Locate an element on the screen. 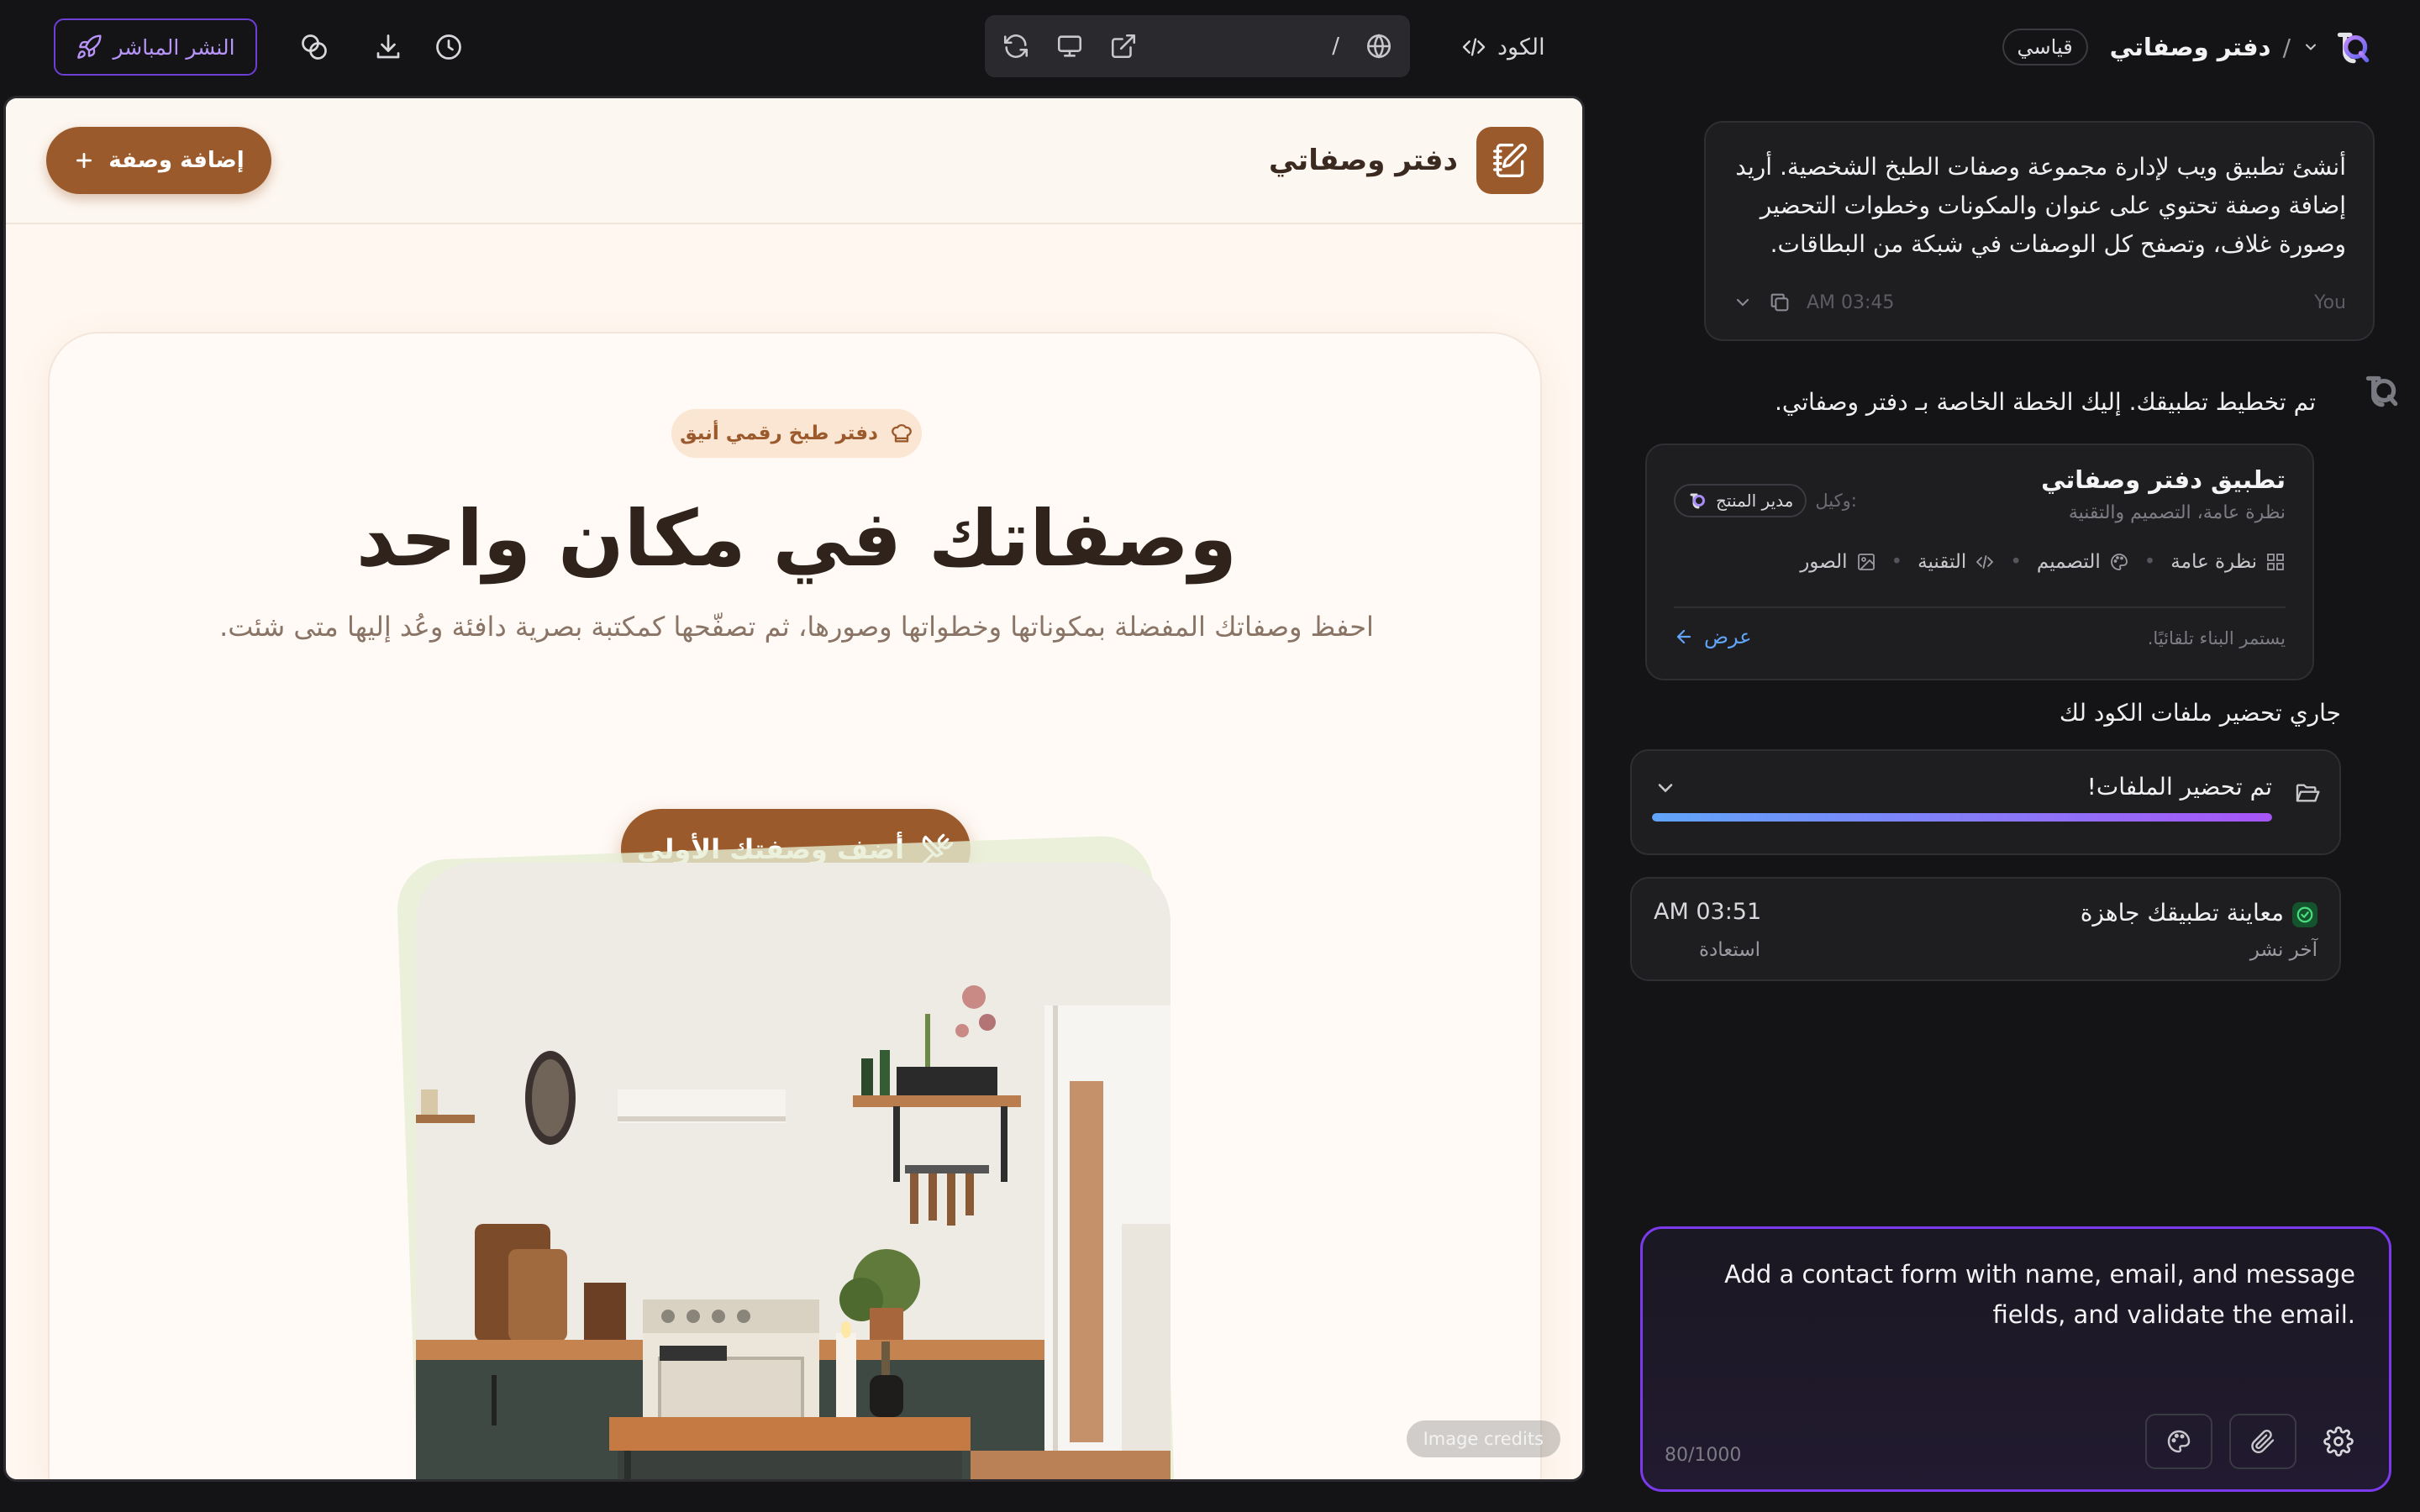  publish-label: النشر المباشر is located at coordinates (174, 47).